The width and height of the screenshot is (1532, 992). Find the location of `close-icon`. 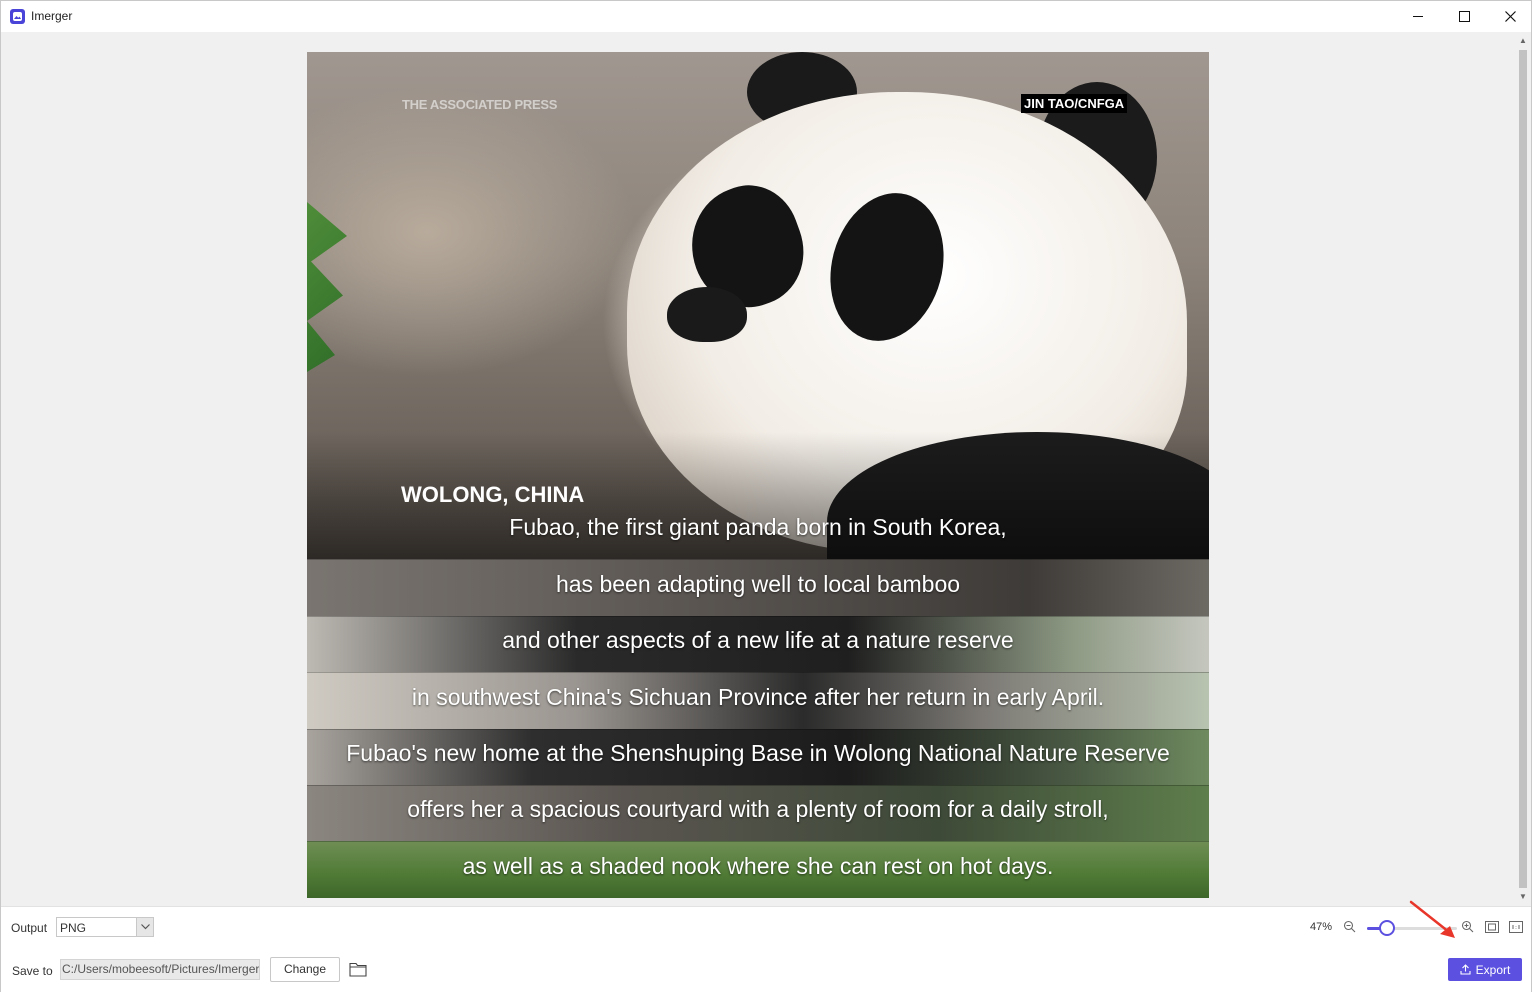

close-icon is located at coordinates (1510, 16).